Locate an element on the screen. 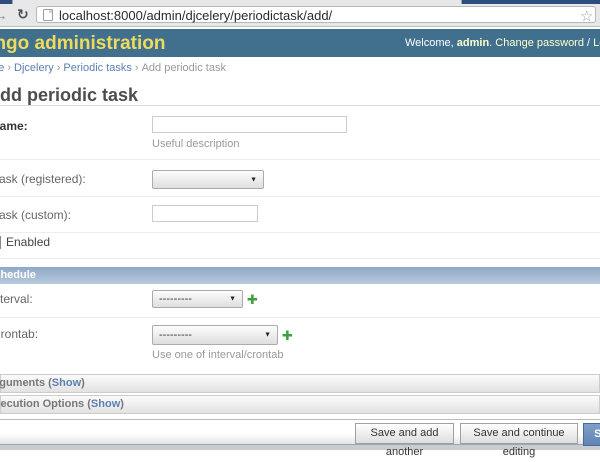  change-password-link: Change password is located at coordinates (539, 43).